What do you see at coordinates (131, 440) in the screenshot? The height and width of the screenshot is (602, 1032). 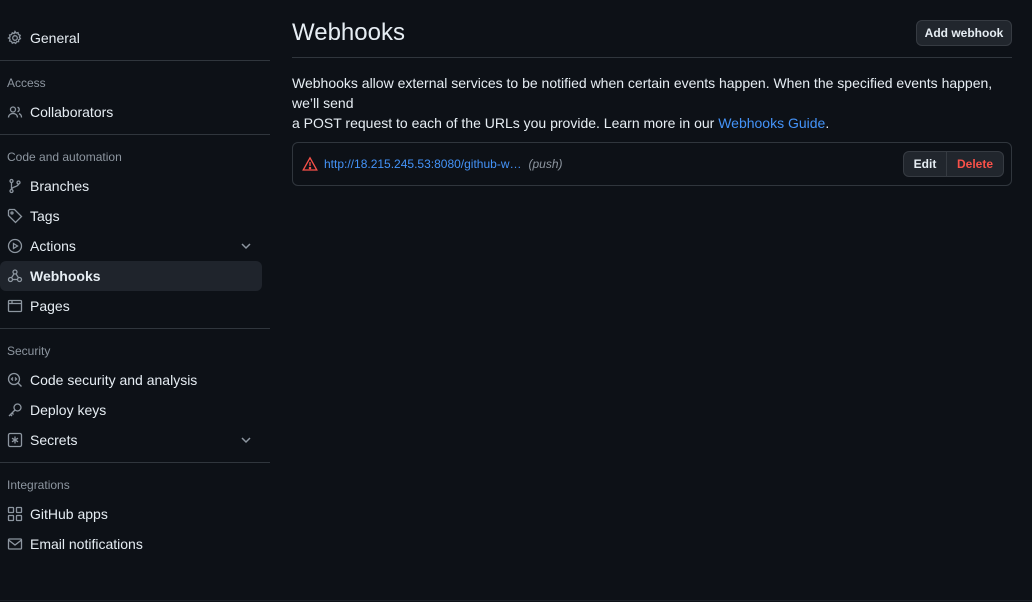 I see `sidebar-item-secrets: Secrets` at bounding box center [131, 440].